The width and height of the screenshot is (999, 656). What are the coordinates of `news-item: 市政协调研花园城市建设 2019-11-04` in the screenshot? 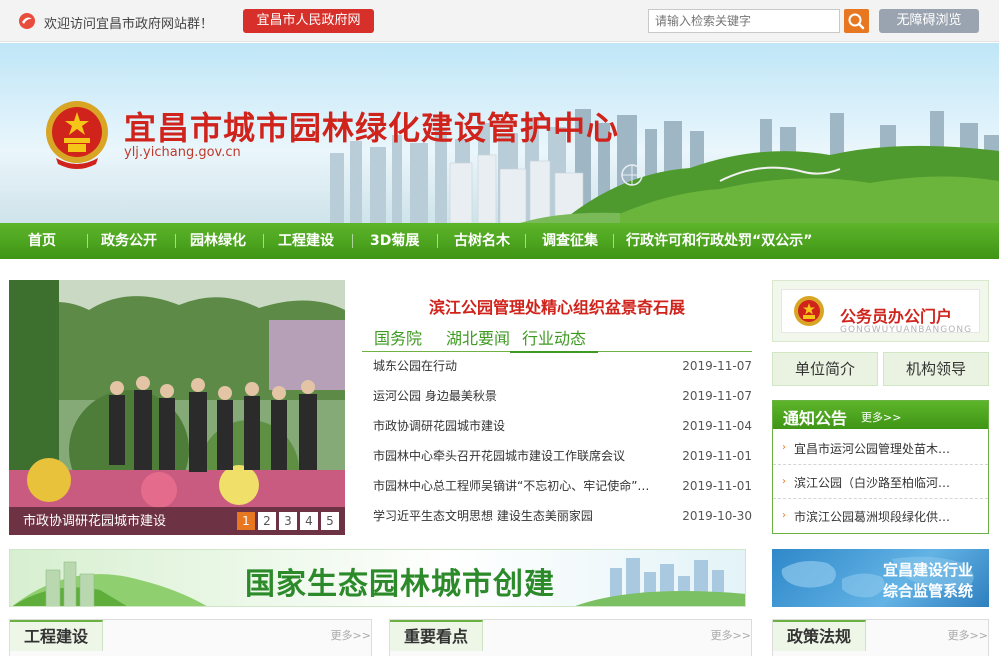 It's located at (557, 429).